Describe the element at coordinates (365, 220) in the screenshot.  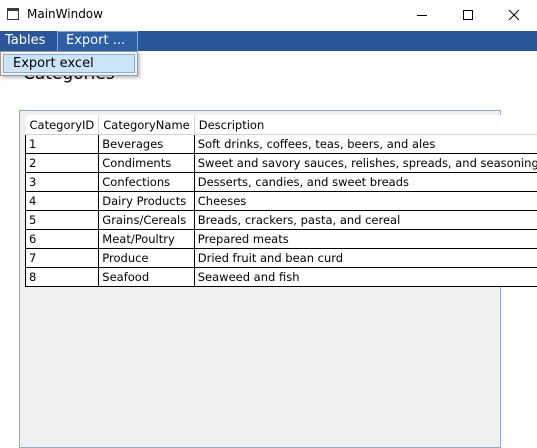
I see `cell-description: Breads, crackers, pasta, and cereal` at that location.